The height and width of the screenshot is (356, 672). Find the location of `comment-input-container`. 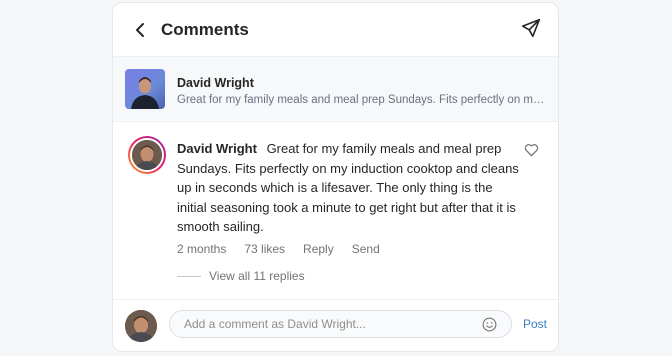

comment-input-container is located at coordinates (340, 324).